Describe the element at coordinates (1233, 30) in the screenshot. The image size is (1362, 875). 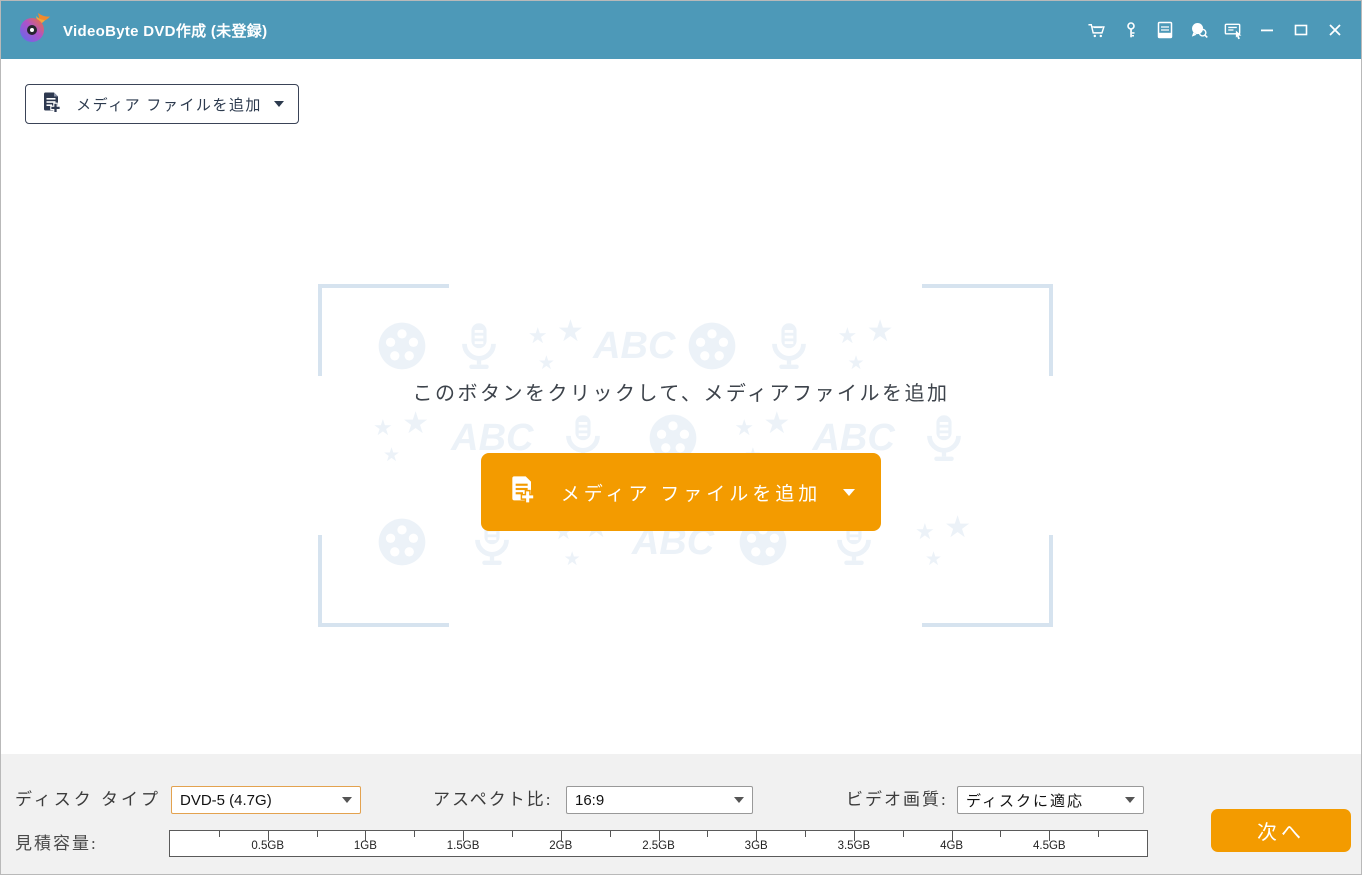
I see `menu-select-icon` at that location.